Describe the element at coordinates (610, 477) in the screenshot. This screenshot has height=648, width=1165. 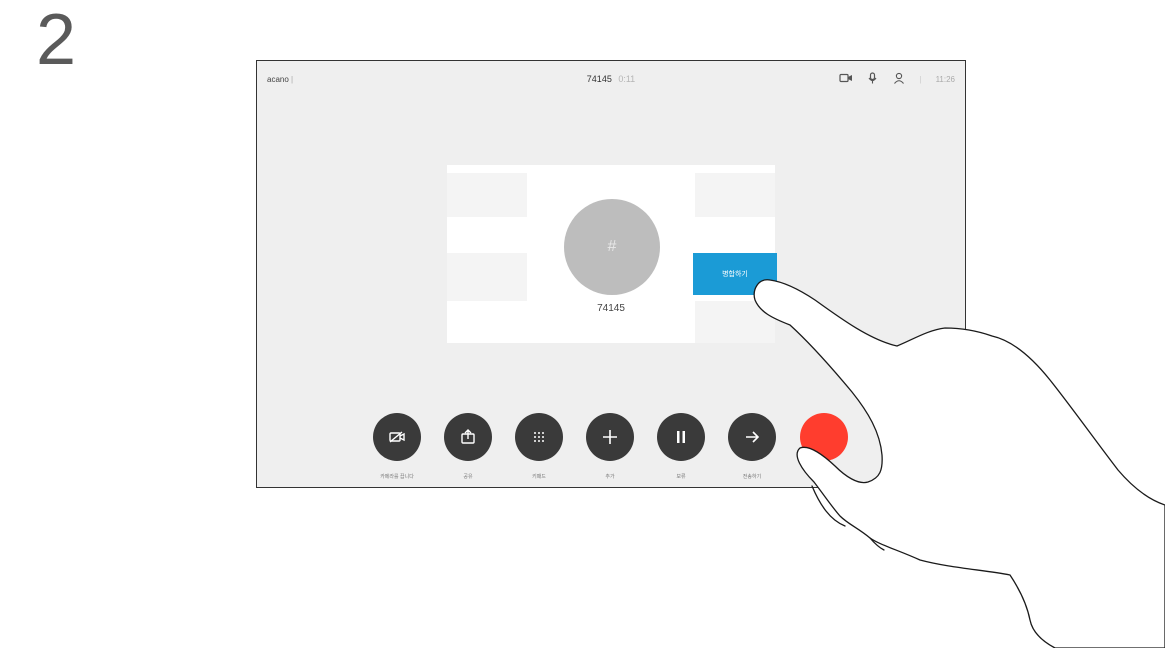
I see `add-label: 추가` at that location.